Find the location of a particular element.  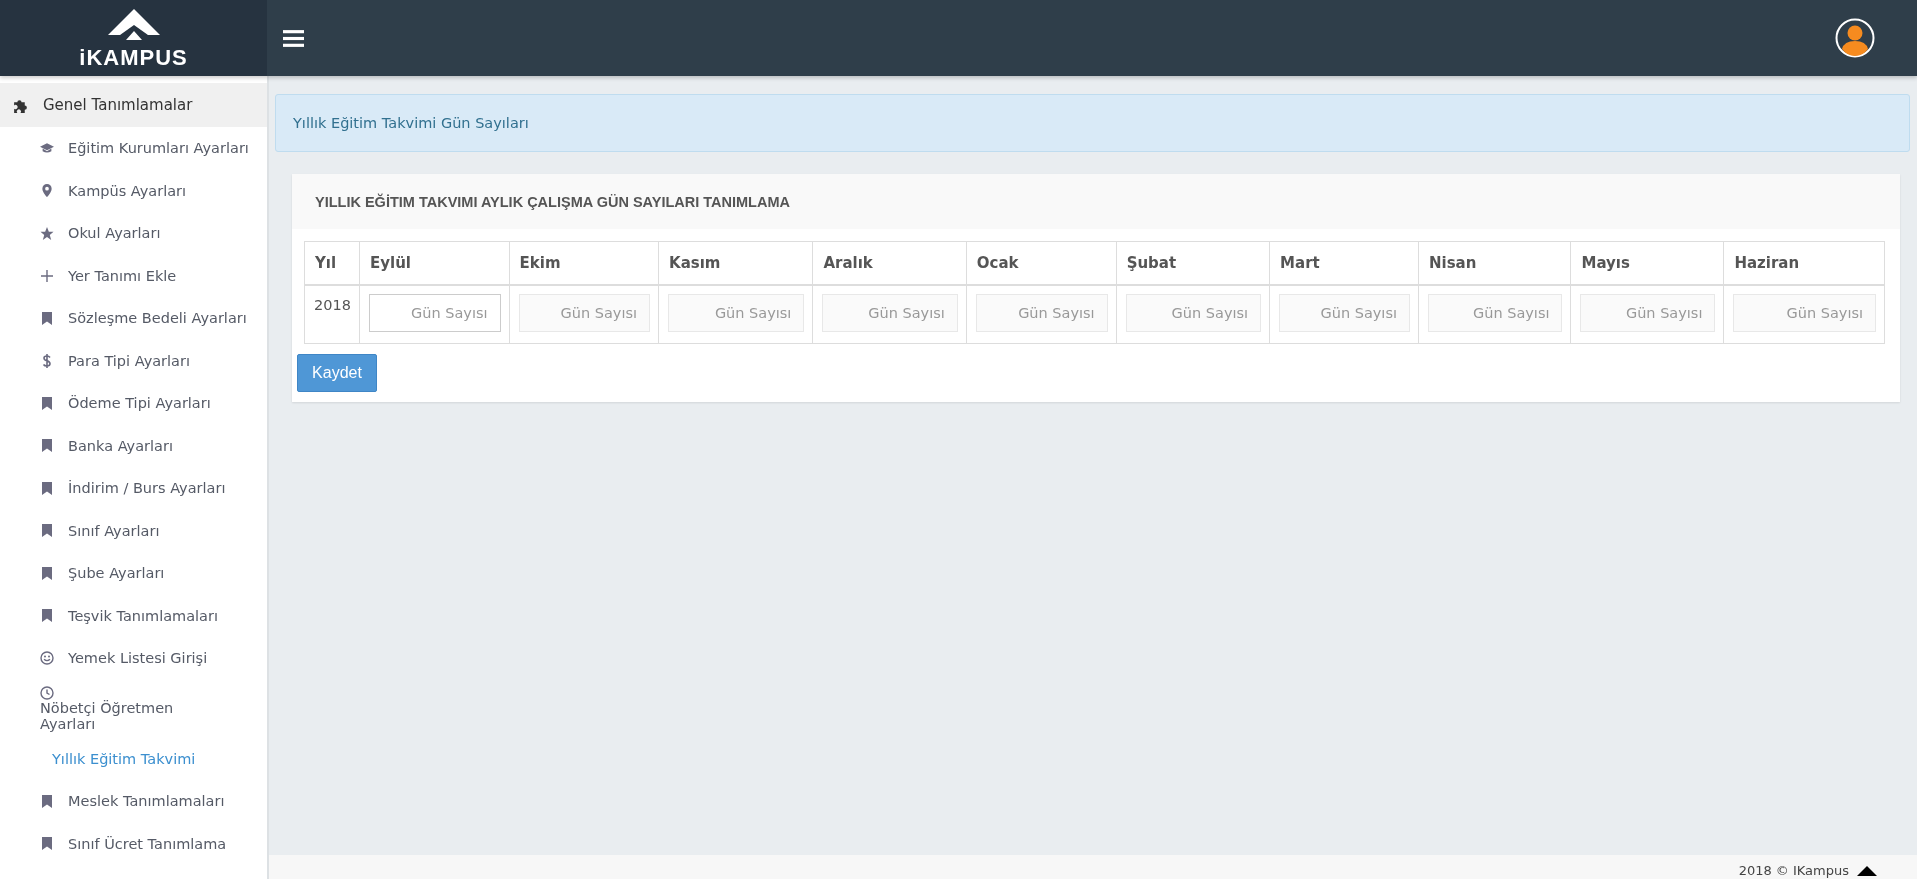

scroll-up-icon is located at coordinates (1867, 871).